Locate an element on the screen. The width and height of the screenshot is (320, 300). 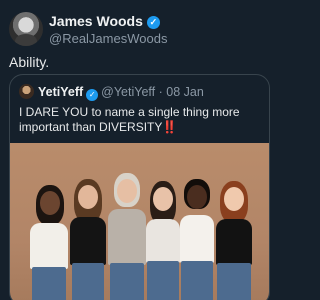
quoted-tweet-header: YetiYeff ✓ @YetiYeff · 08 Jan is located at coordinates (111, 92).